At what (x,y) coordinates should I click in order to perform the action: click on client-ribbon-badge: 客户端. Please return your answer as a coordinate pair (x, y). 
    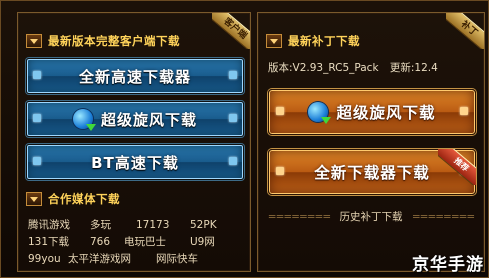
    Looking at the image, I should click on (231, 31).